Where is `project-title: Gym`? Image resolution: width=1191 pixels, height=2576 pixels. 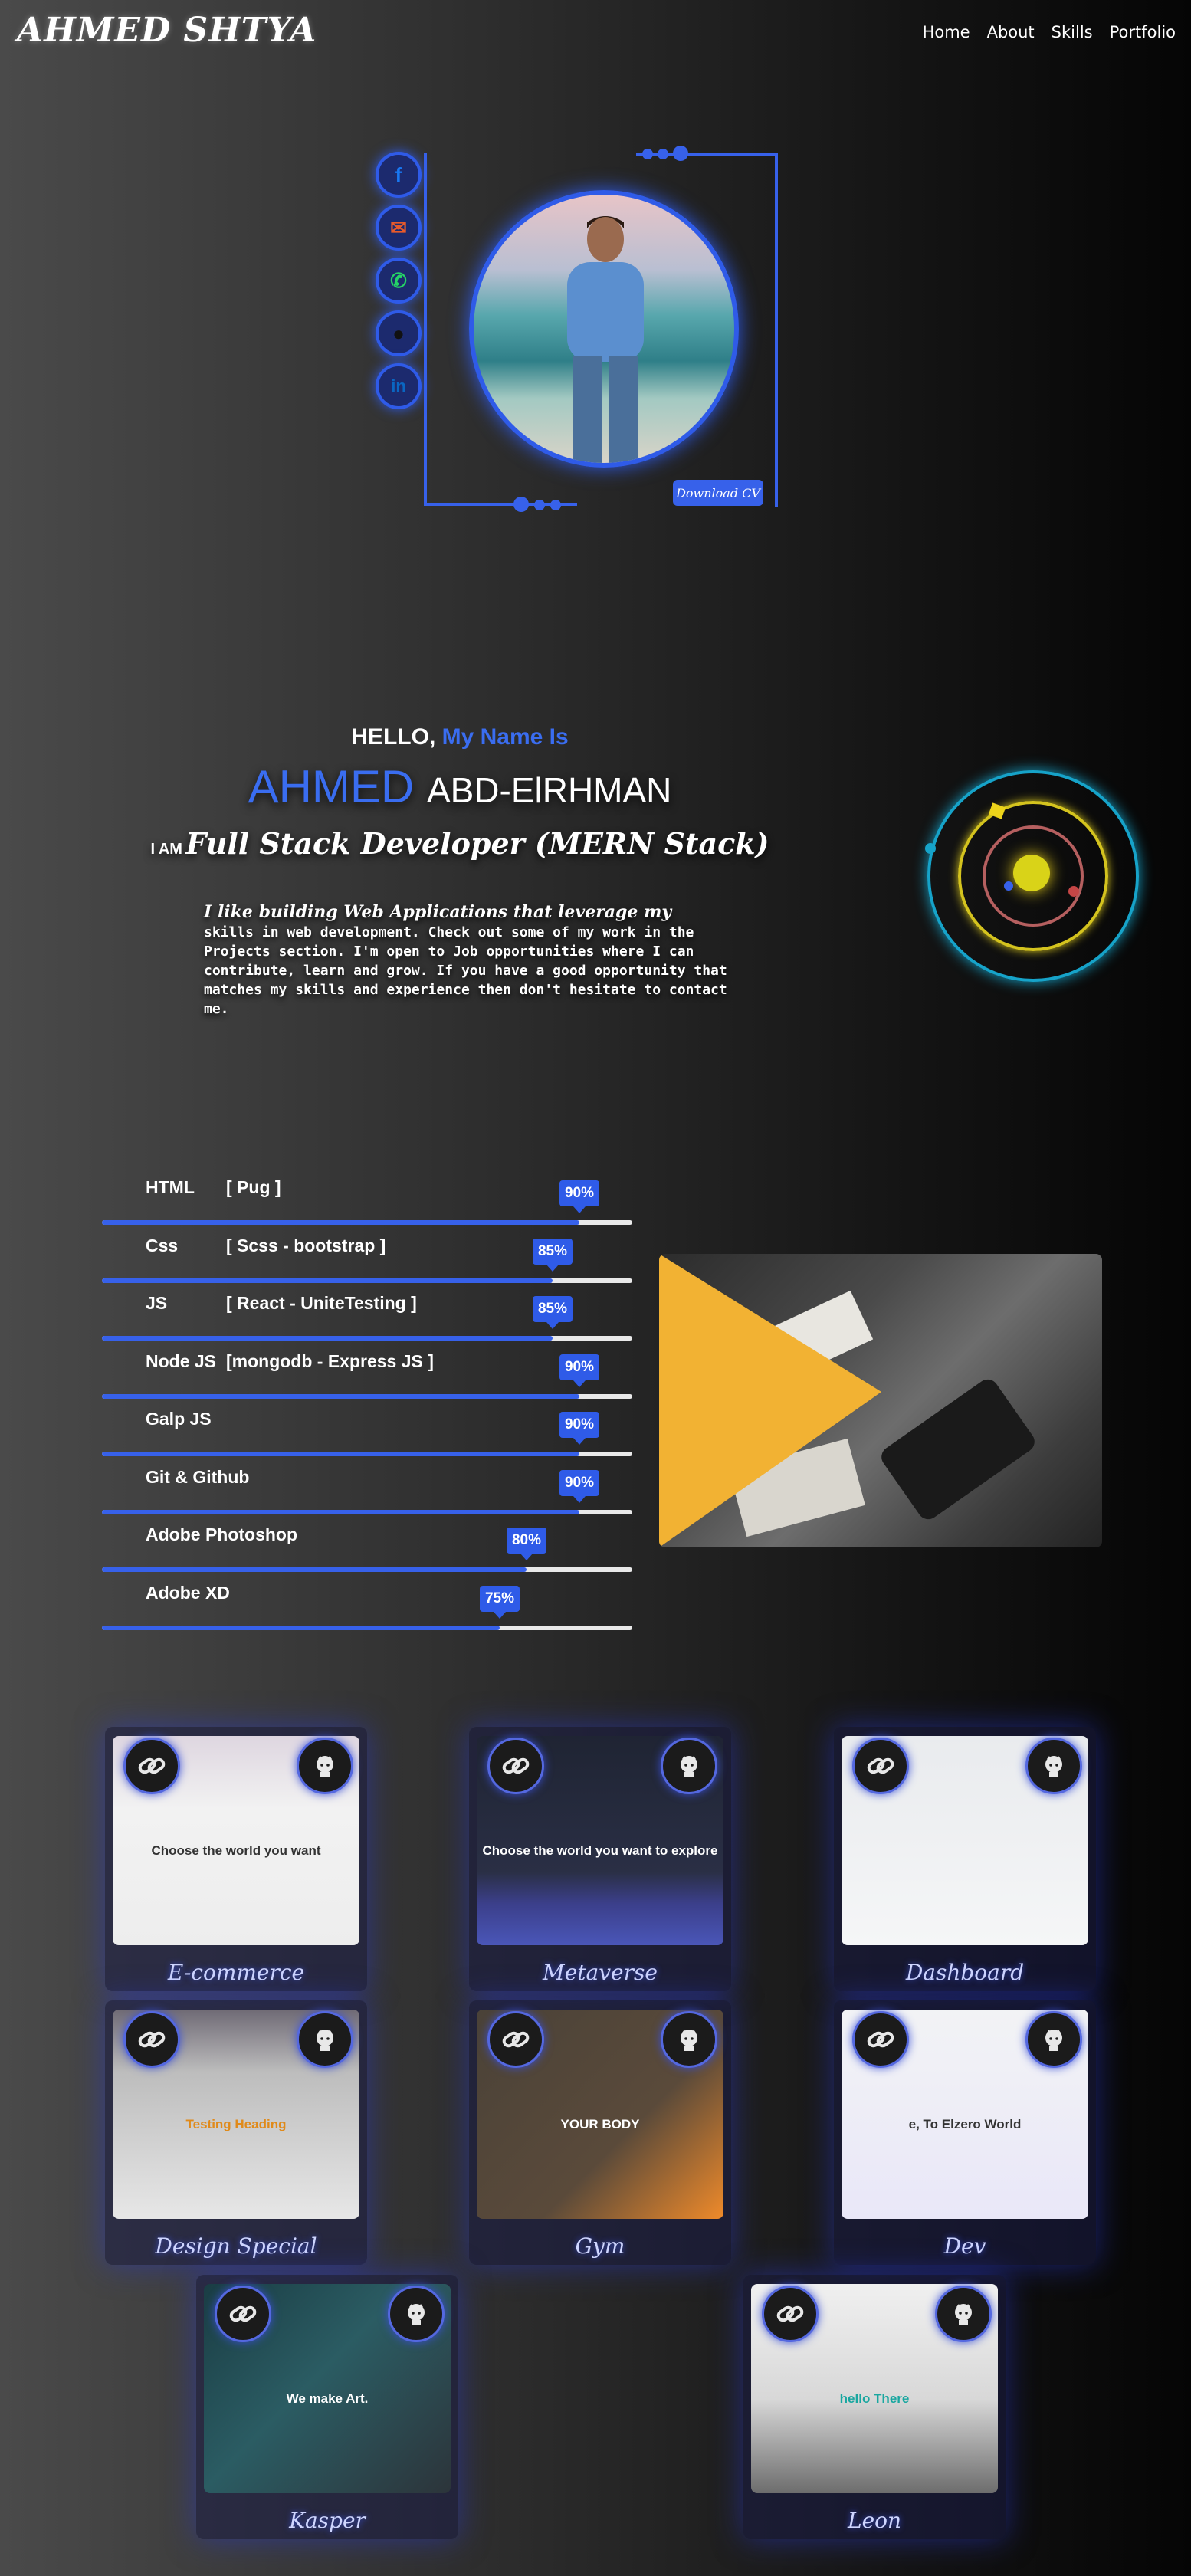 project-title: Gym is located at coordinates (600, 2246).